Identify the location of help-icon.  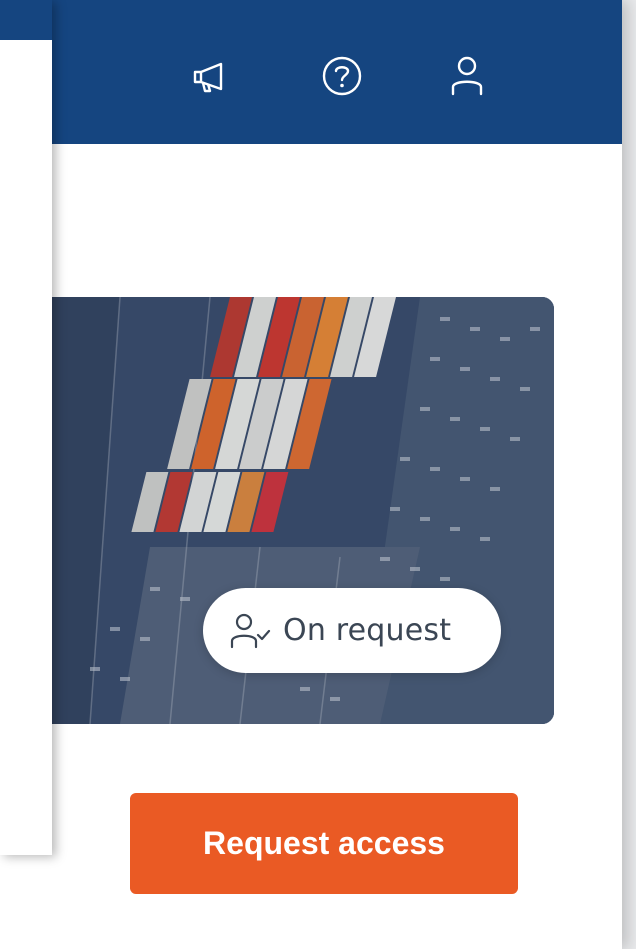
(342, 76).